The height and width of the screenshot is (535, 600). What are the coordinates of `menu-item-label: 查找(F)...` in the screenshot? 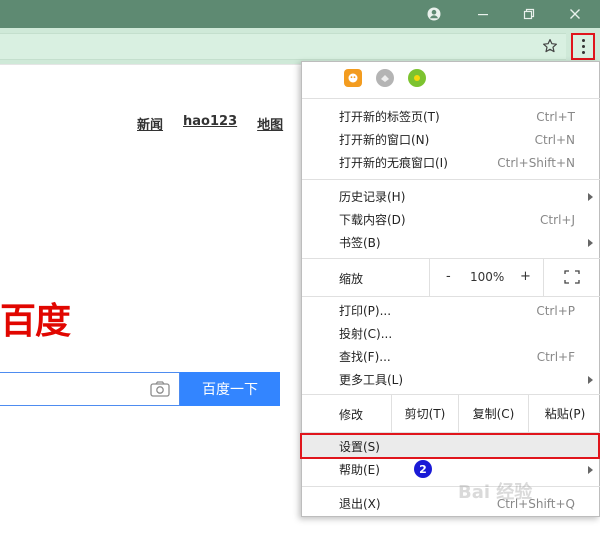 It's located at (365, 357).